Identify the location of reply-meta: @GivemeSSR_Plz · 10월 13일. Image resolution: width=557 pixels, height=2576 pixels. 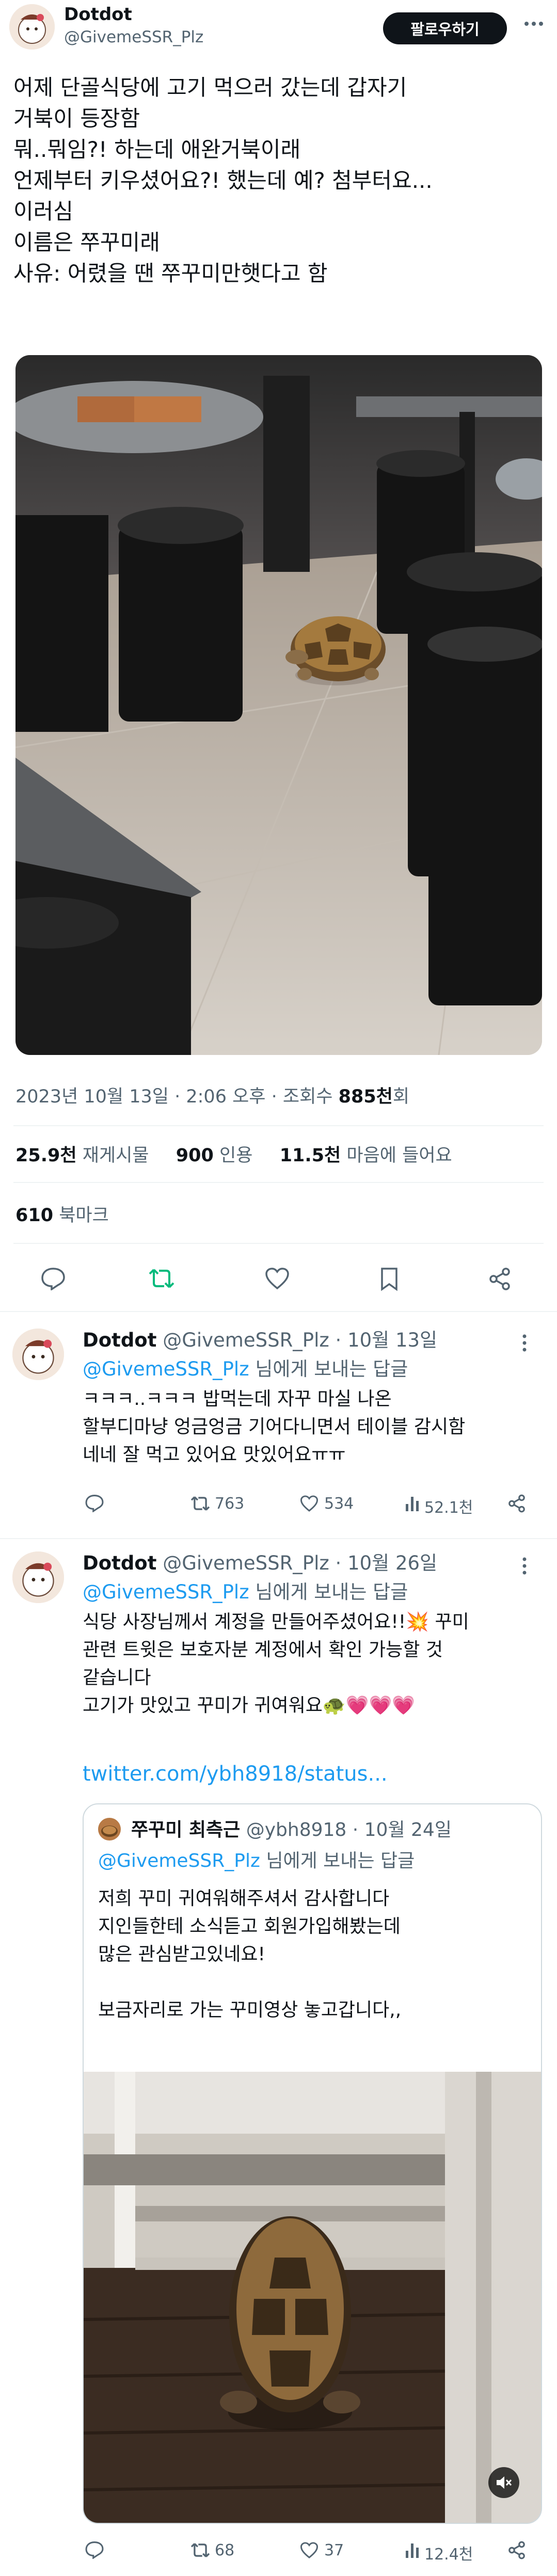
(300, 1340).